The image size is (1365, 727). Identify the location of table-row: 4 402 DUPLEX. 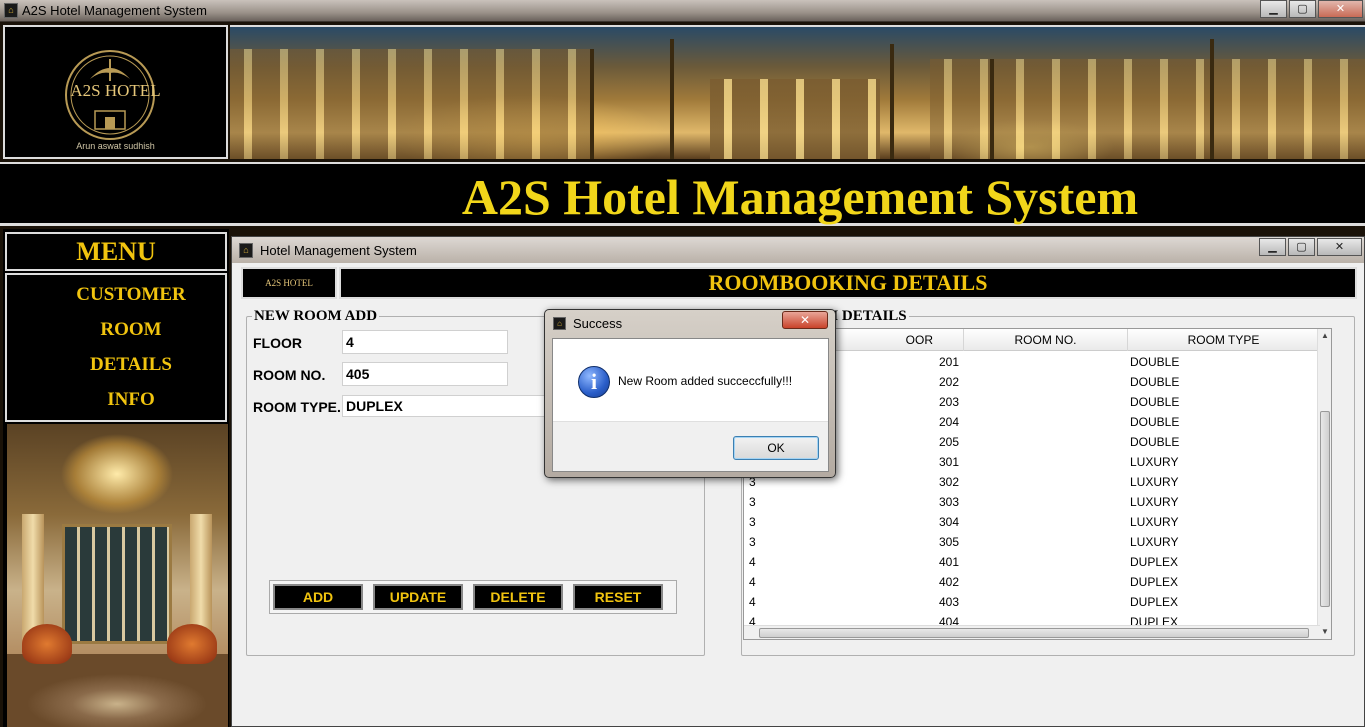
(1032, 582).